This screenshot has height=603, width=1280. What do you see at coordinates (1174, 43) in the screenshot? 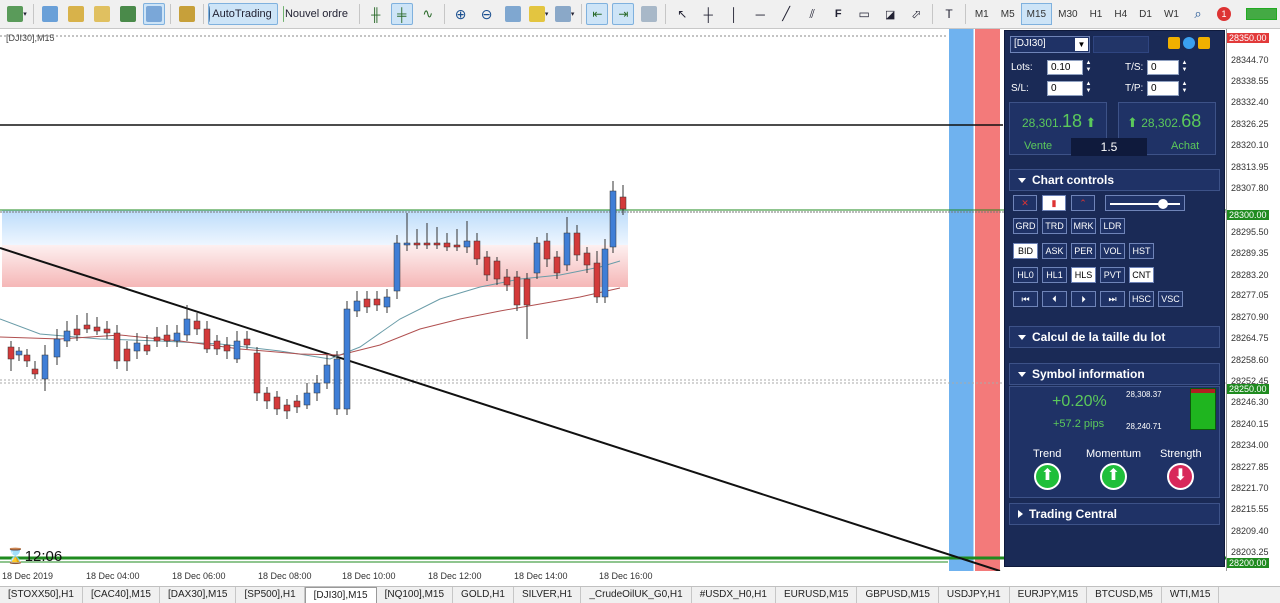
I see `copy-icon` at bounding box center [1174, 43].